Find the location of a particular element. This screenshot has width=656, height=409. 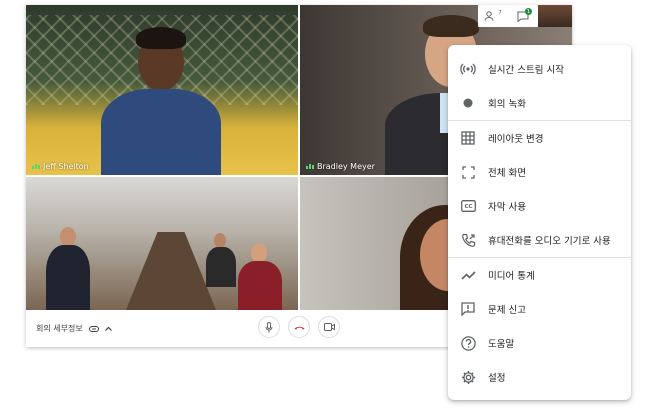

participant-name: Jeff Shelton is located at coordinates (66, 166).